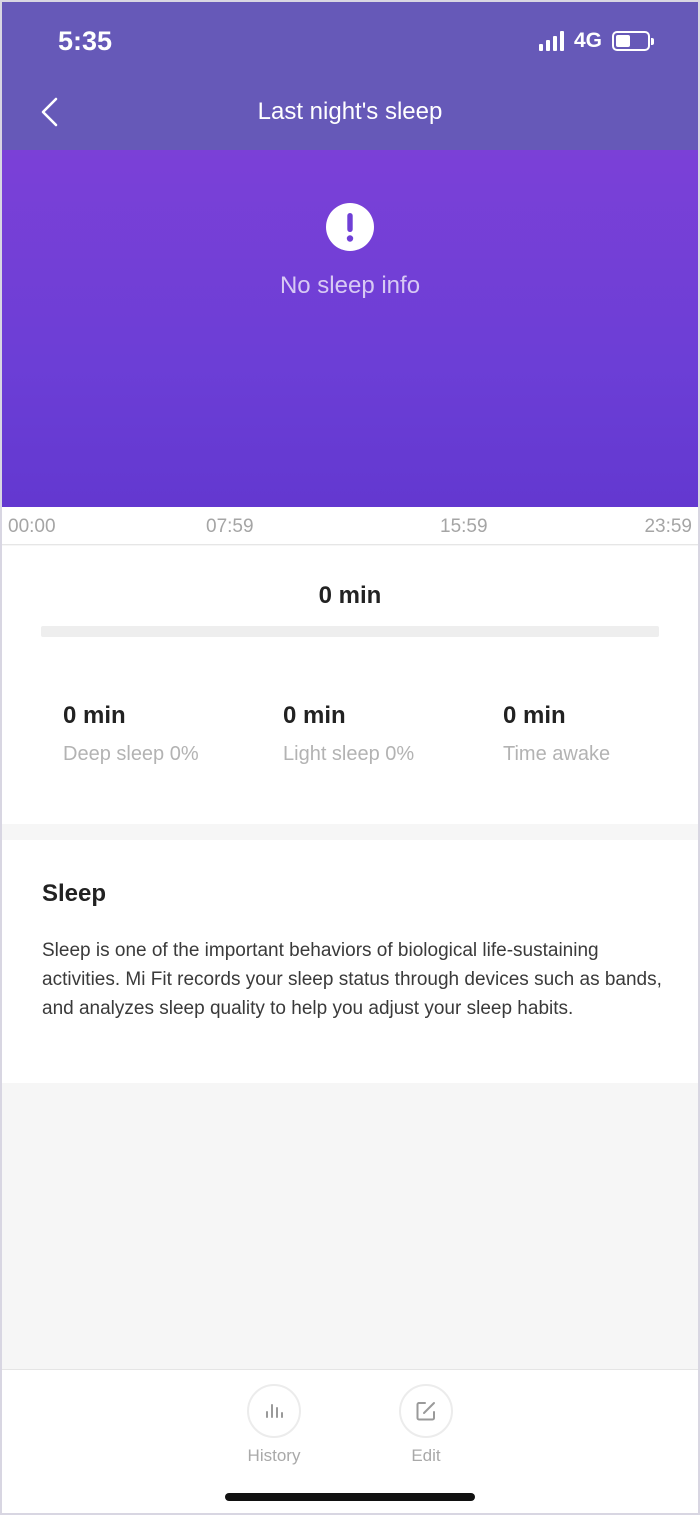 Image resolution: width=700 pixels, height=1515 pixels. What do you see at coordinates (350, 1497) in the screenshot?
I see `home-indicator` at bounding box center [350, 1497].